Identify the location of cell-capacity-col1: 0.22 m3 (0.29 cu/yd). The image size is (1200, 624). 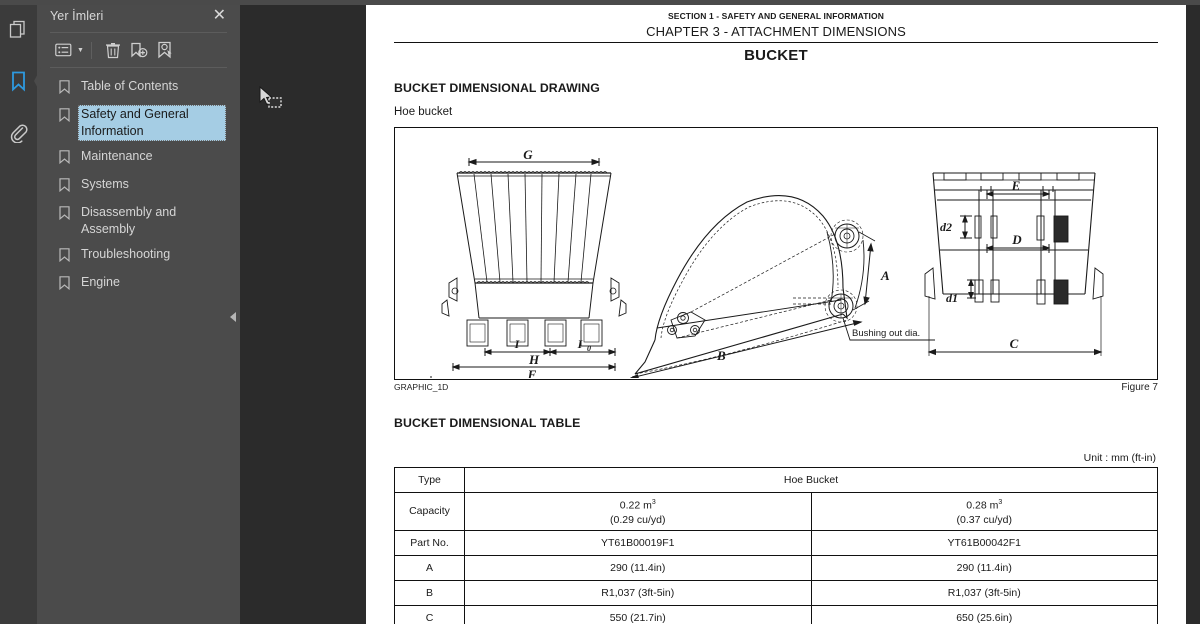
(638, 511).